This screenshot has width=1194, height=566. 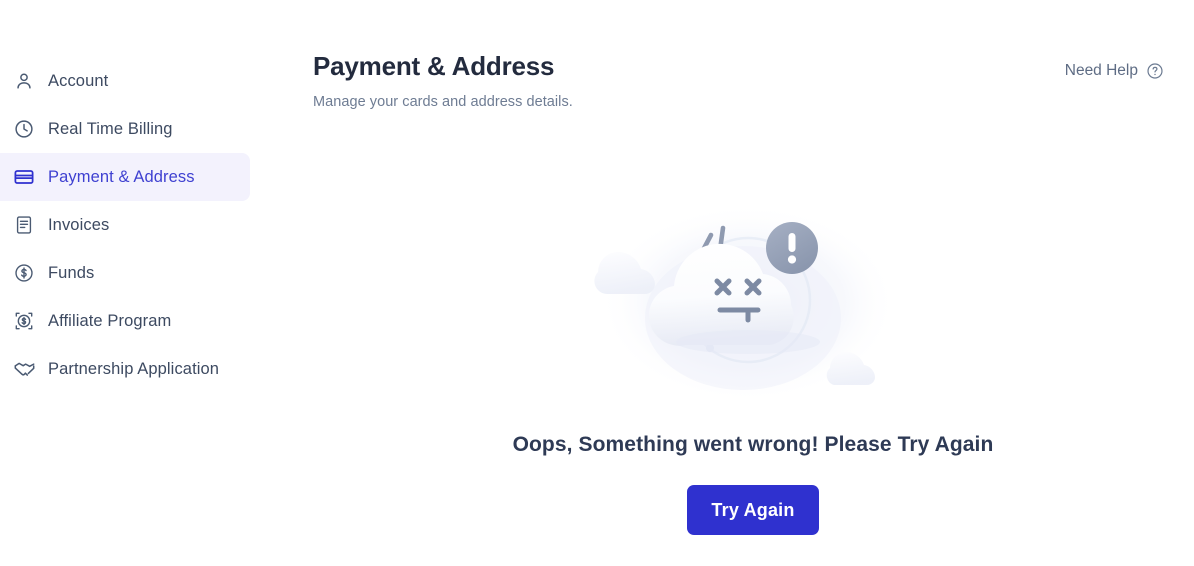 I want to click on sidebar-item-invoices: Invoices, so click(x=125, y=225).